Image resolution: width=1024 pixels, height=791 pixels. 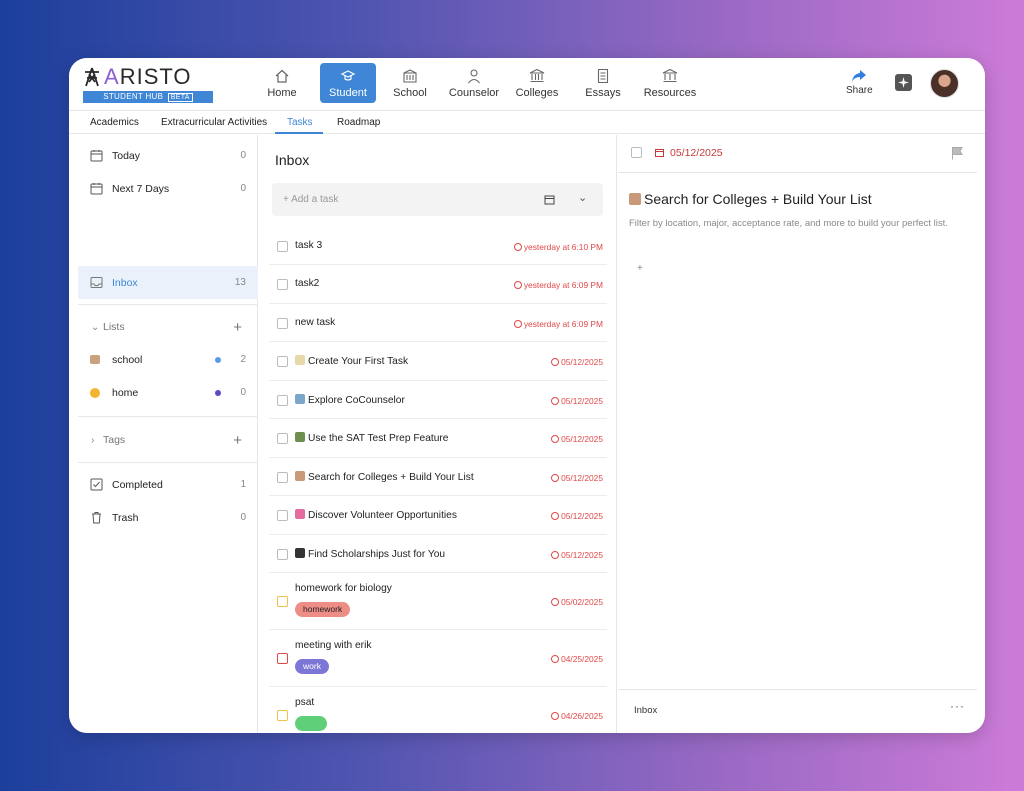 What do you see at coordinates (438, 658) in the screenshot?
I see `task-row: meeting with erik work 04/25/2025` at bounding box center [438, 658].